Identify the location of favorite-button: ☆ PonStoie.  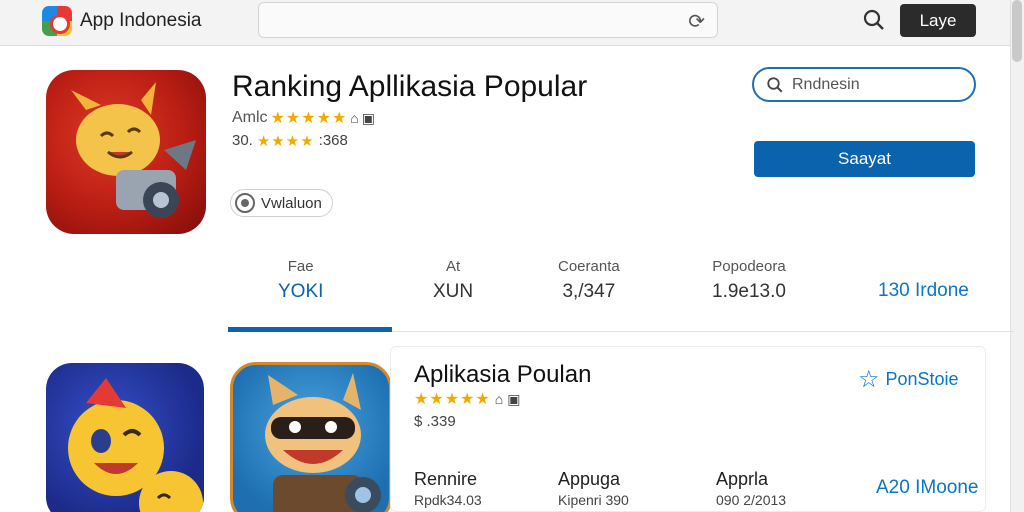
(908, 379).